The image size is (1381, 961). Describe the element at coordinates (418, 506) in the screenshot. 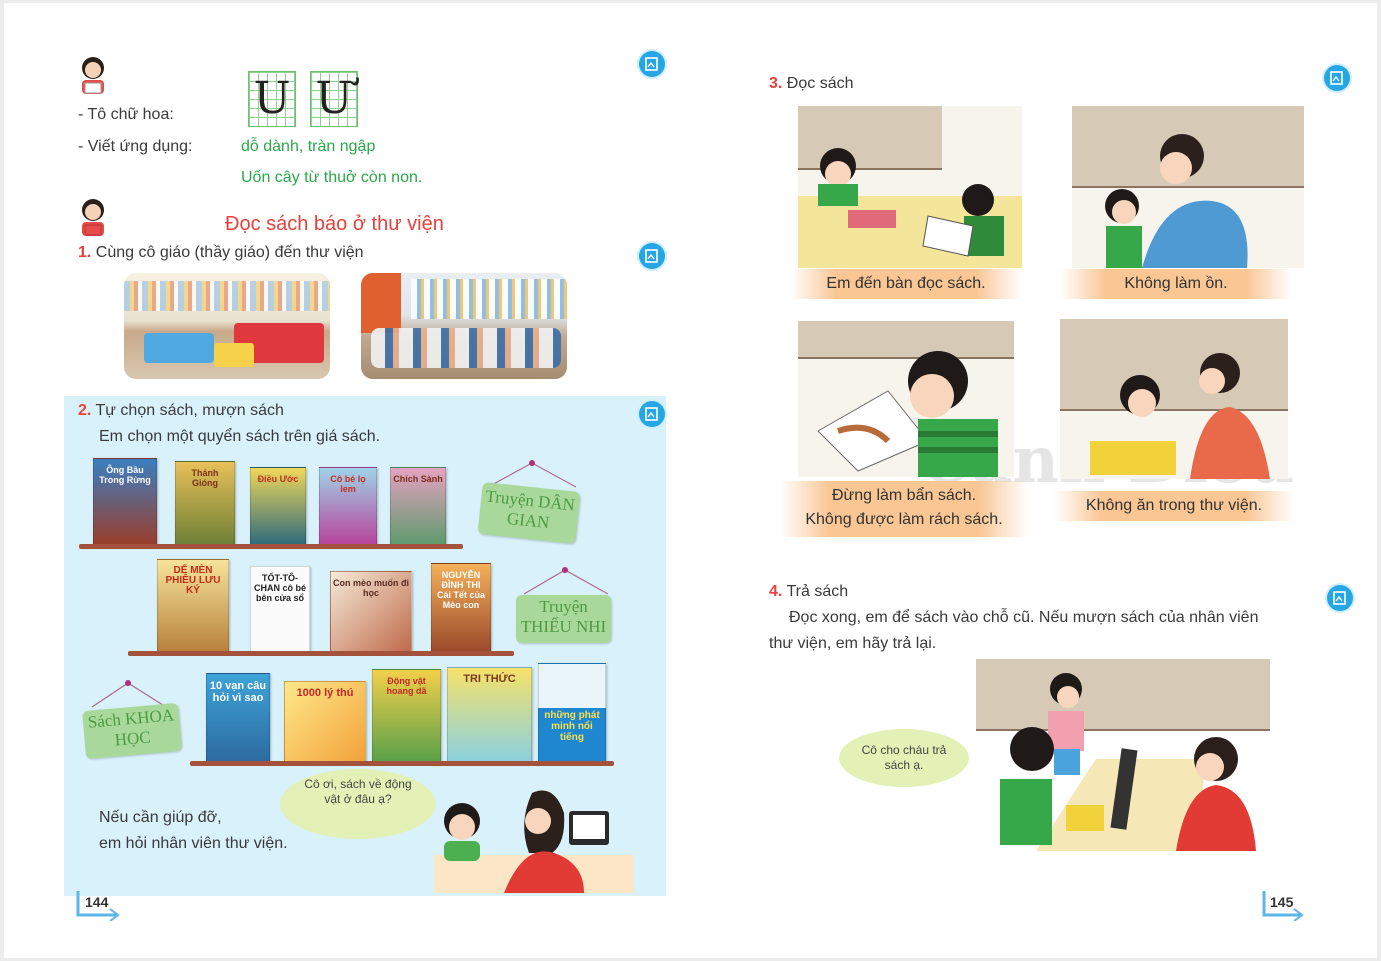

I see `book: Chích Sành` at that location.